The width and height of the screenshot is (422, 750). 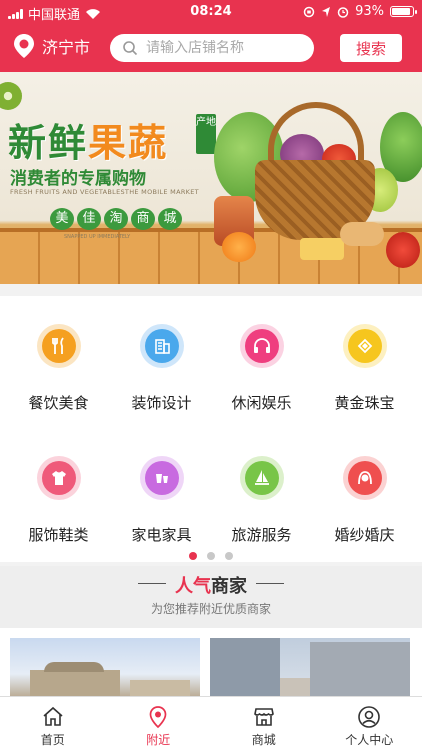 What do you see at coordinates (369, 11) in the screenshot?
I see `battery-percent: 93%` at bounding box center [369, 11].